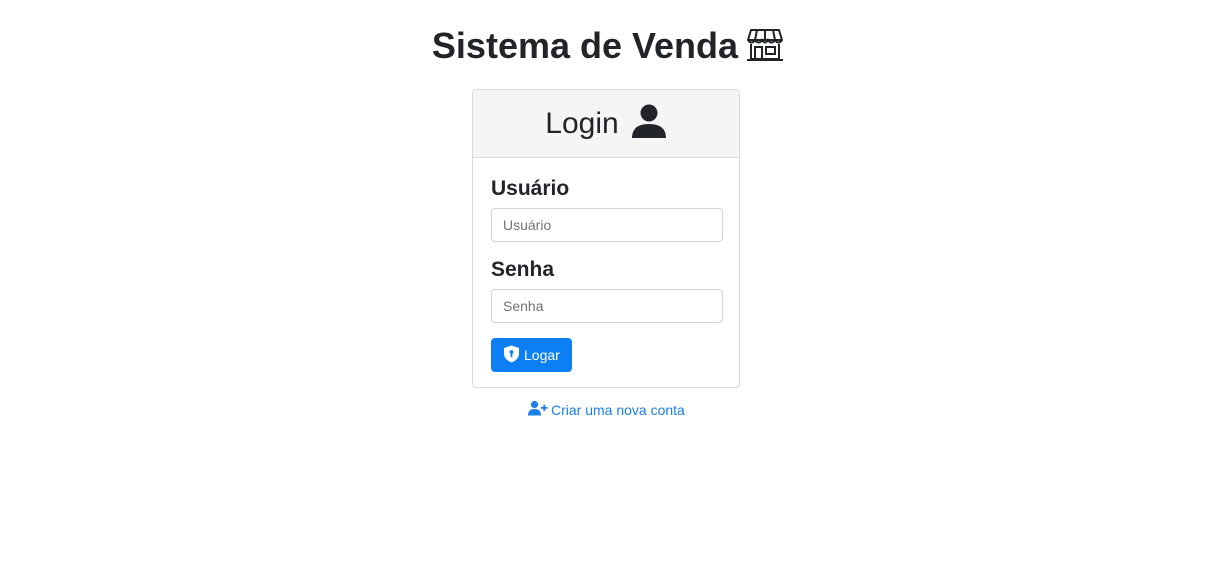 The image size is (1228, 571). What do you see at coordinates (618, 410) in the screenshot?
I see `create-account-label: Criar uma nova conta` at bounding box center [618, 410].